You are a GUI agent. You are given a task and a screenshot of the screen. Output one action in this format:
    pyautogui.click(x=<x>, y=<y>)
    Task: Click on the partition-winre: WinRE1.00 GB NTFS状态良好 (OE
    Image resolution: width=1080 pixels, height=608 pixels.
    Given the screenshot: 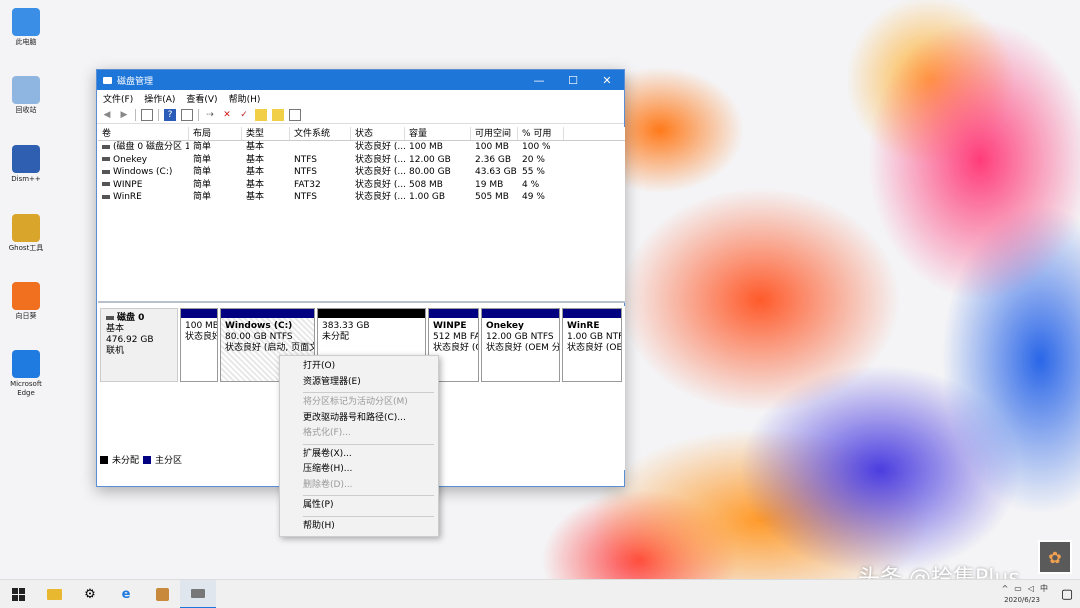 What is the action you would take?
    pyautogui.click(x=592, y=345)
    